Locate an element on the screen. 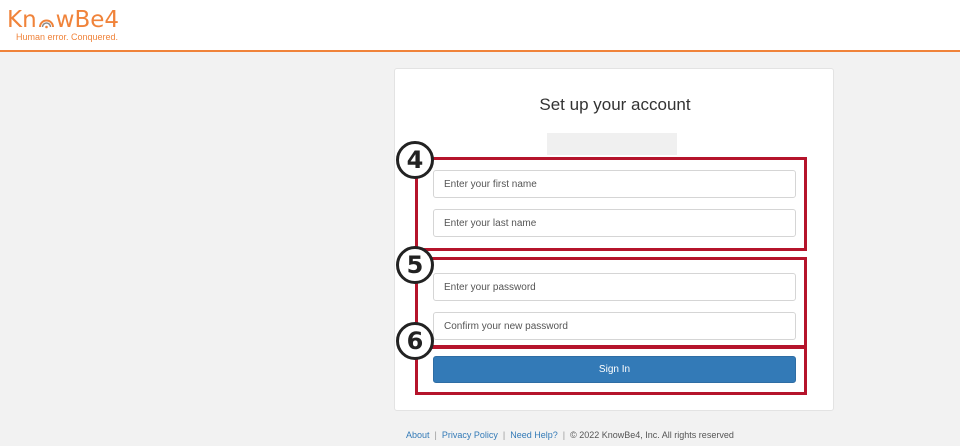 The image size is (960, 446). image-placeholder is located at coordinates (612, 144).